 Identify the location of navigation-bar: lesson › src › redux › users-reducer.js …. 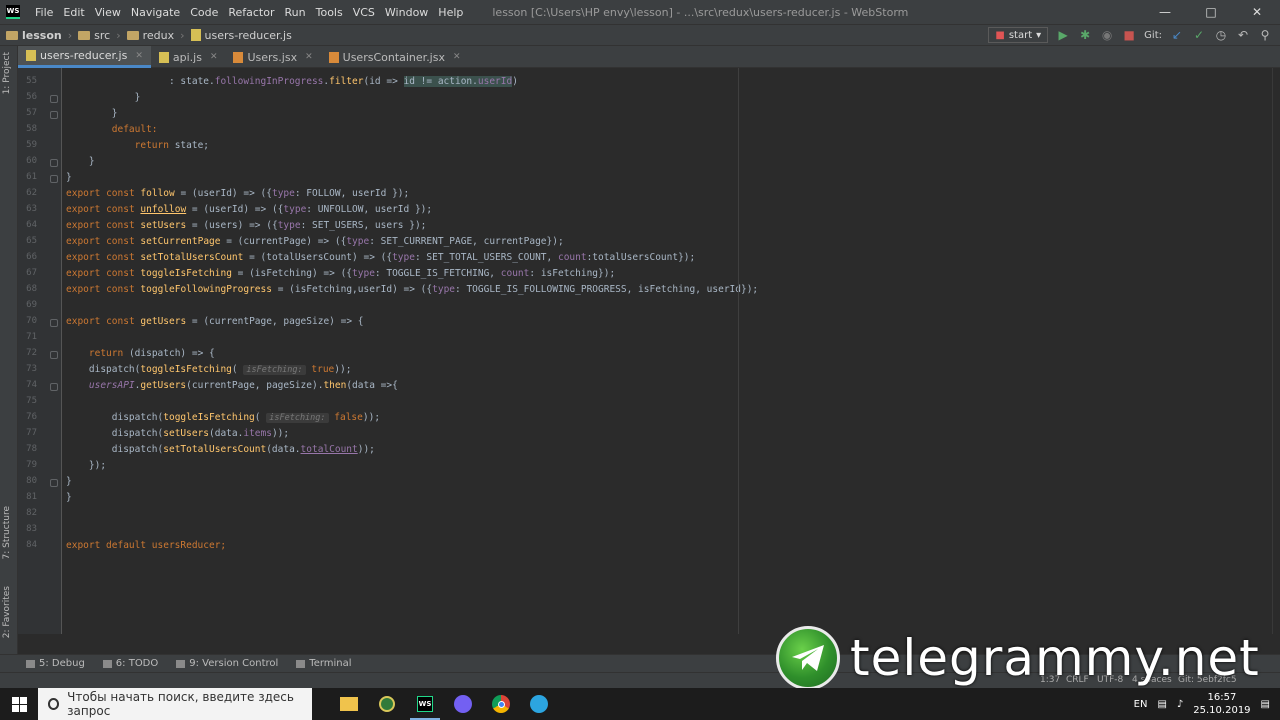
(640, 35).